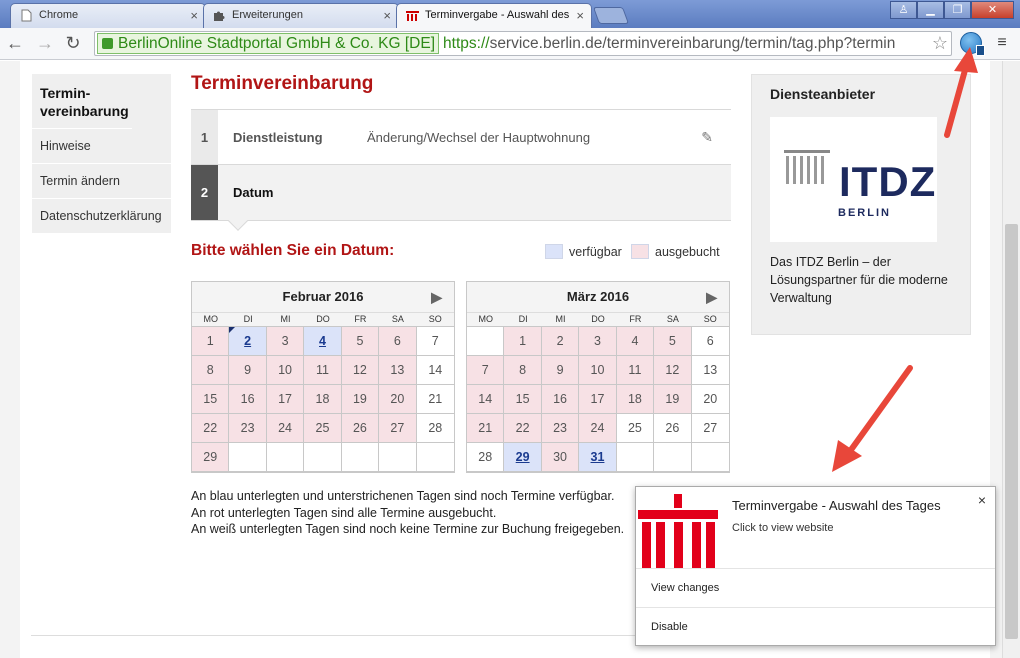  What do you see at coordinates (598, 370) in the screenshot?
I see `calendar-day: 10` at bounding box center [598, 370].